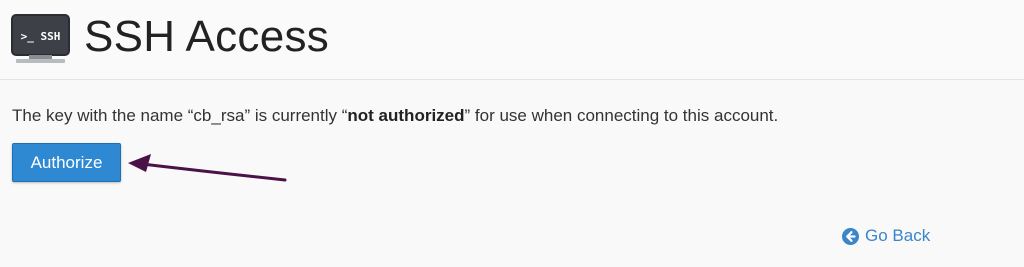 The width and height of the screenshot is (1024, 267). I want to click on terminal-icon: >_ SSH, so click(40, 38).